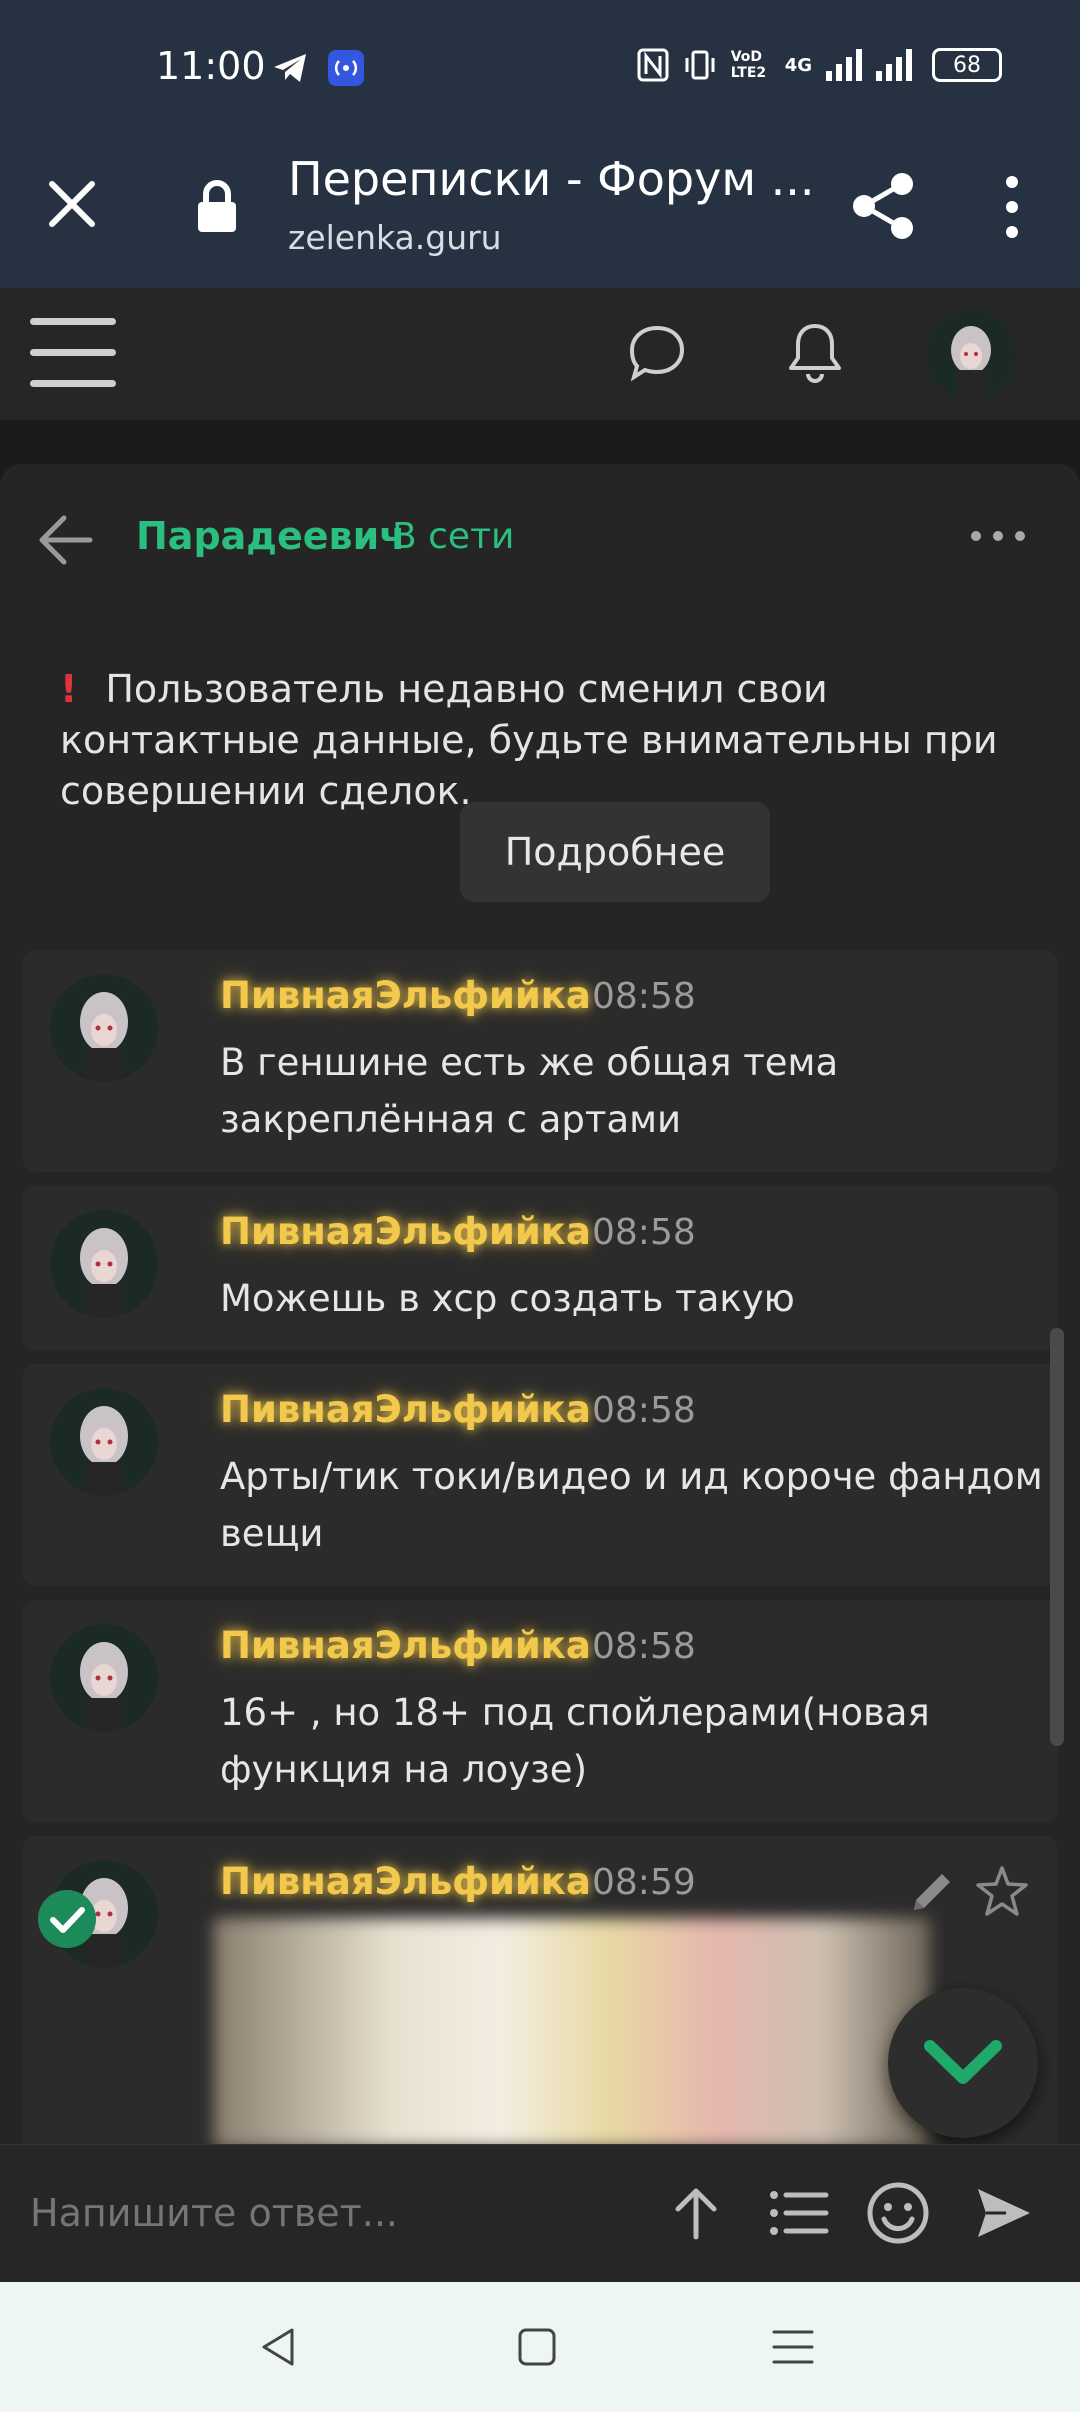  What do you see at coordinates (537, 2347) in the screenshot?
I see `nav-home-icon` at bounding box center [537, 2347].